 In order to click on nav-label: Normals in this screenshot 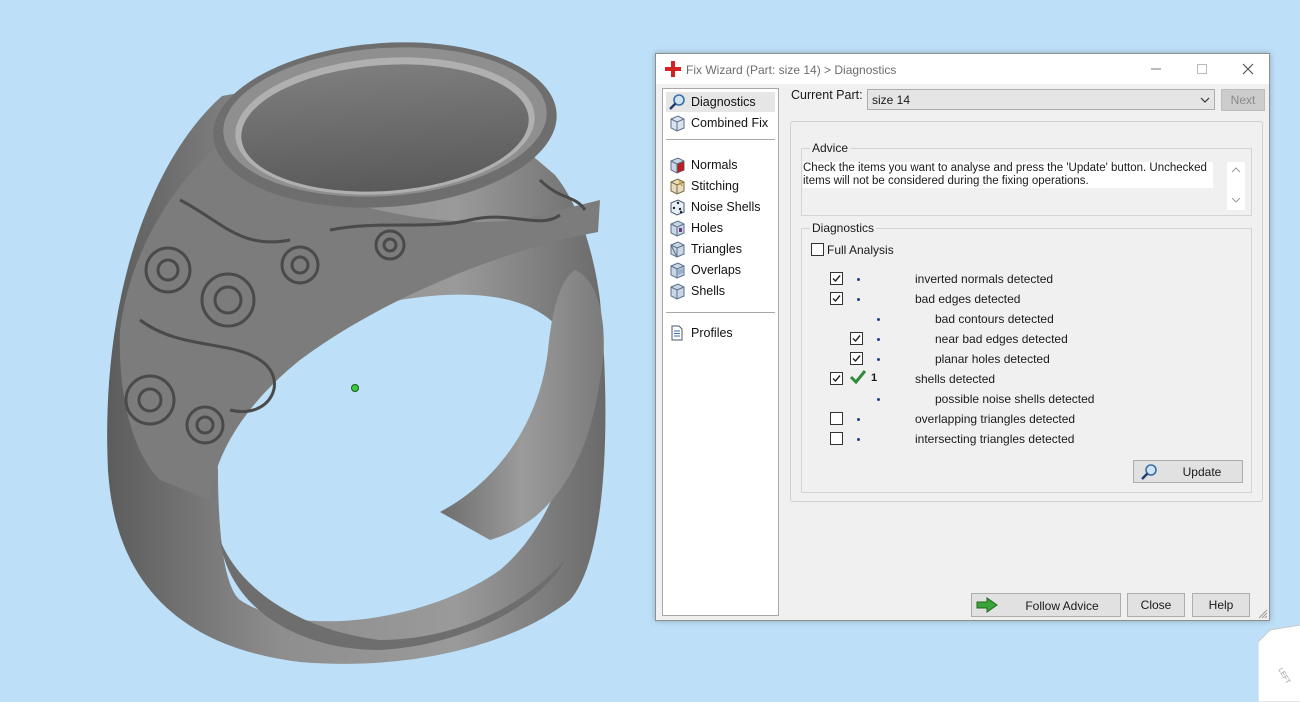, I will do `click(714, 165)`.